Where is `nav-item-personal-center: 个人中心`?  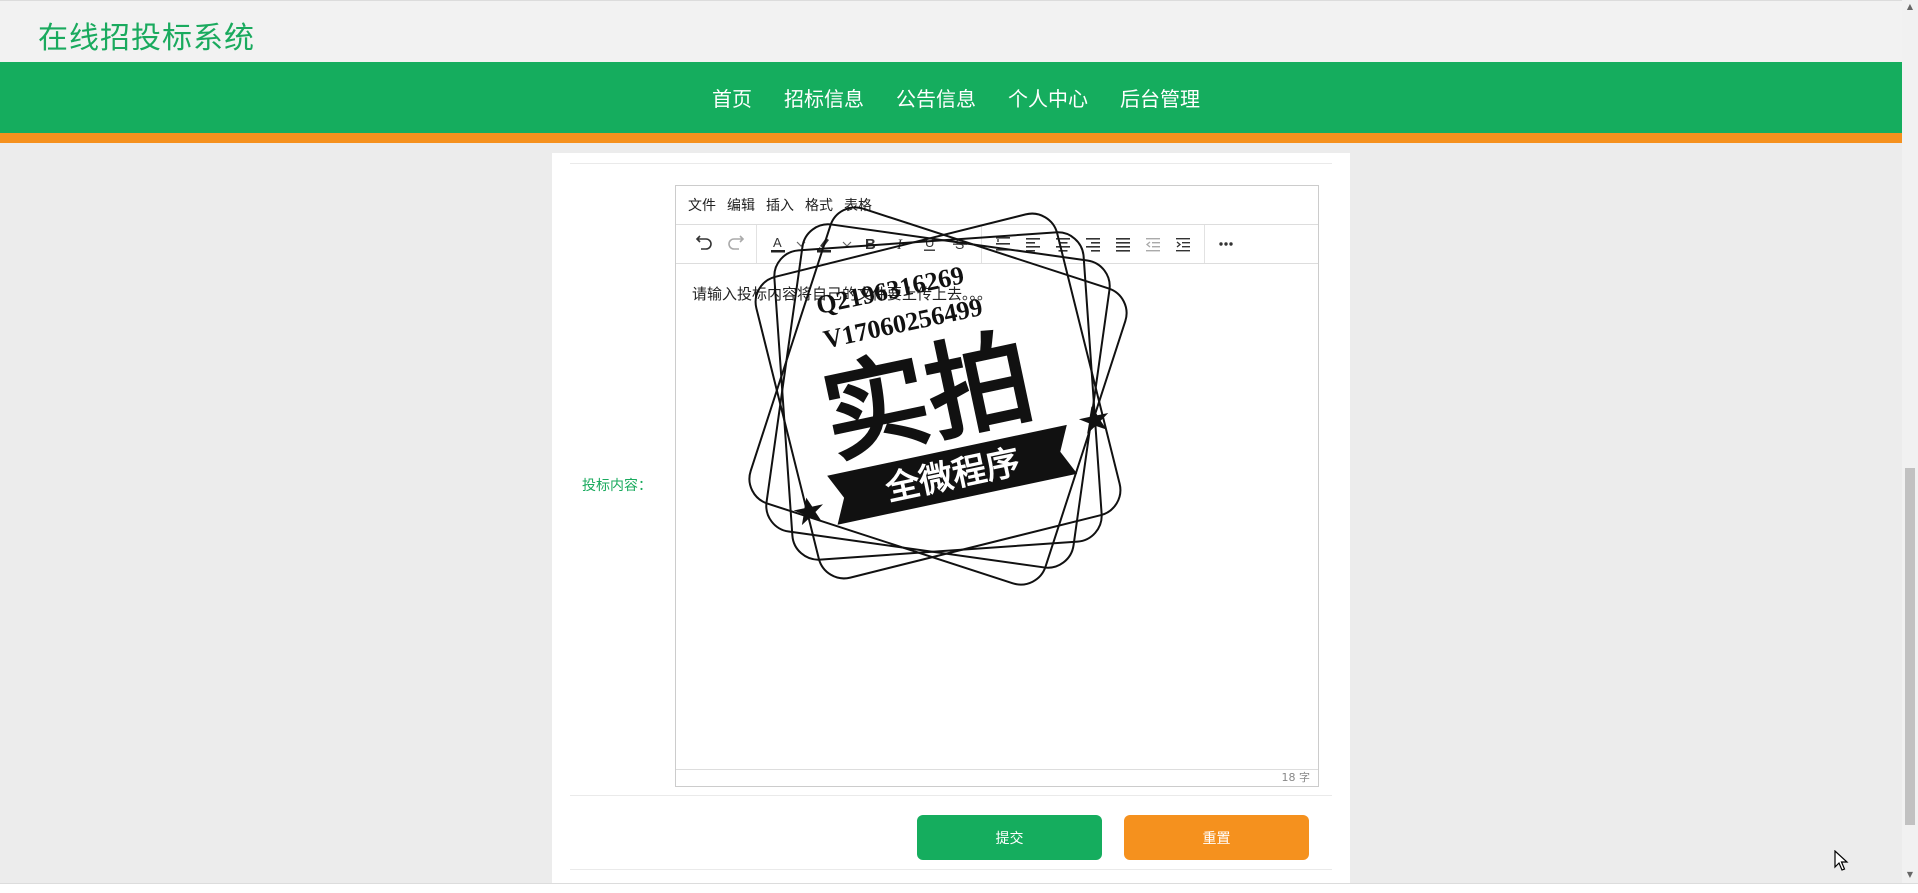
nav-item-personal-center: 个人中心 is located at coordinates (1048, 97).